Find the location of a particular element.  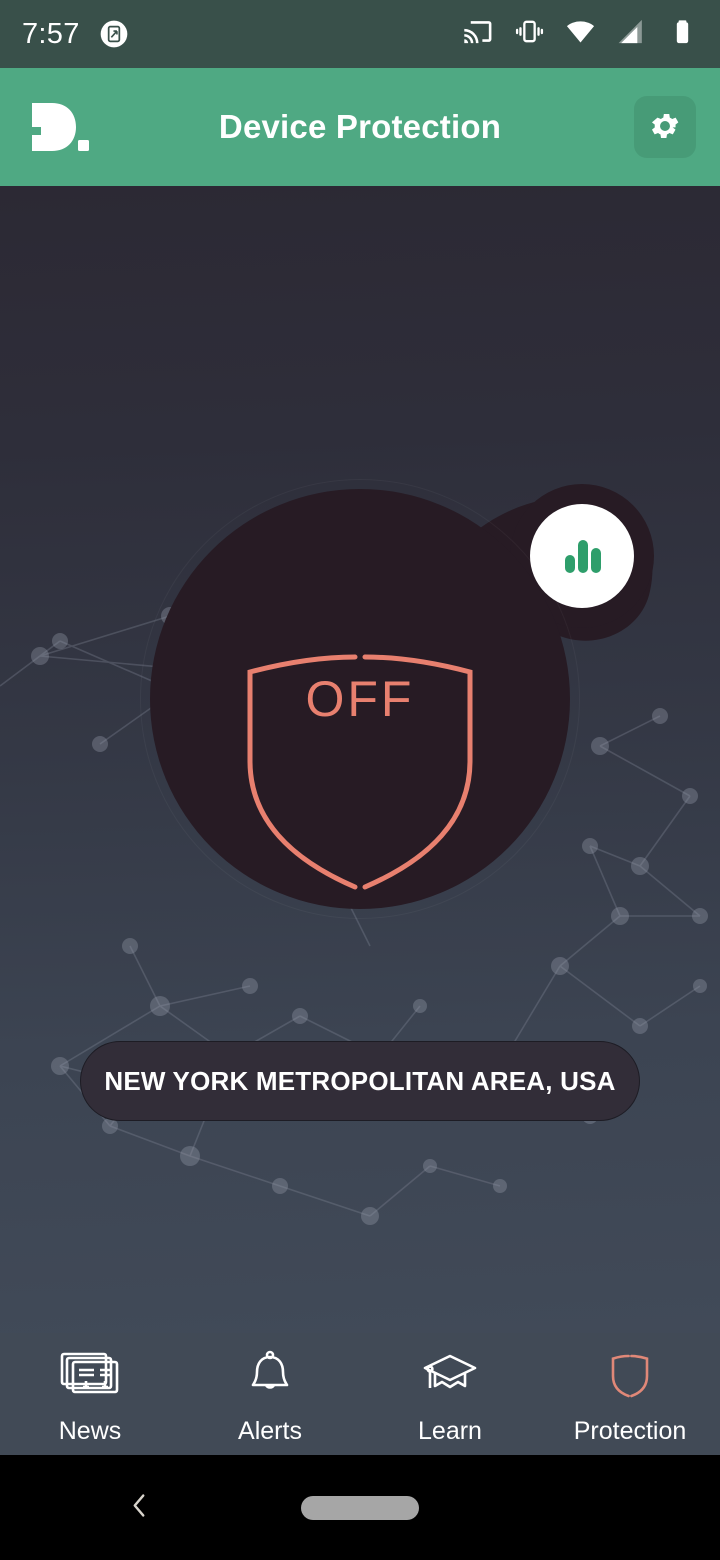

protection-state-label: OFF is located at coordinates (360, 699).